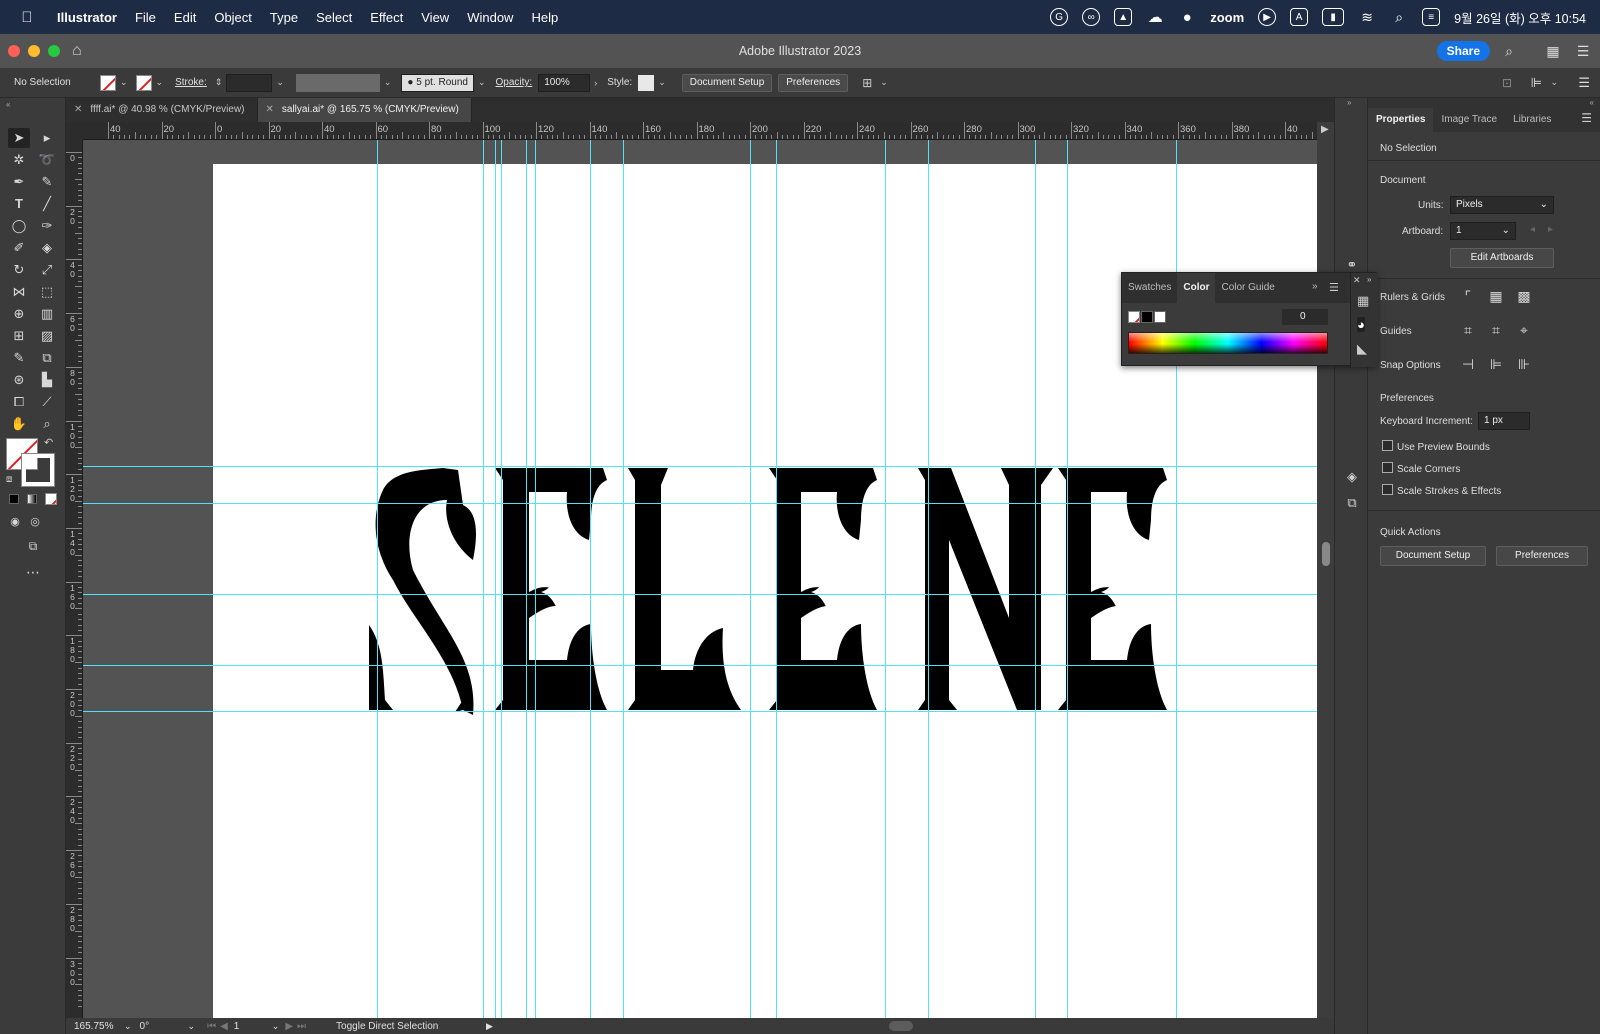 This screenshot has height=1034, width=1600. What do you see at coordinates (47, 182) in the screenshot?
I see `curvature-tool-icon: ✎` at bounding box center [47, 182].